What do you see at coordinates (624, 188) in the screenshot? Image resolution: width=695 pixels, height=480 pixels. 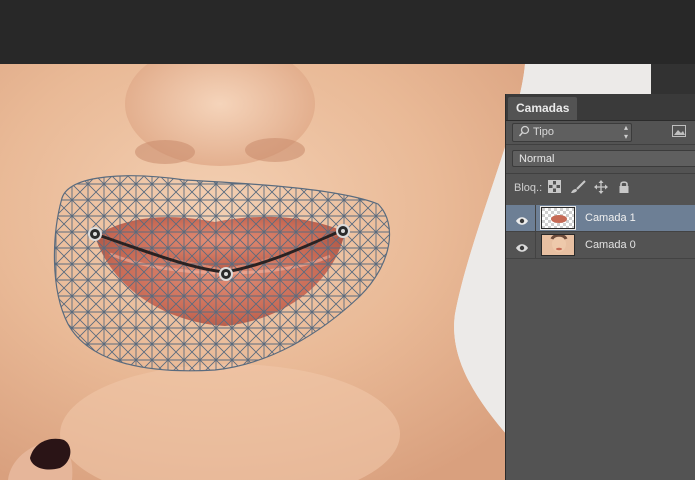 I see `lock-all-icon` at bounding box center [624, 188].